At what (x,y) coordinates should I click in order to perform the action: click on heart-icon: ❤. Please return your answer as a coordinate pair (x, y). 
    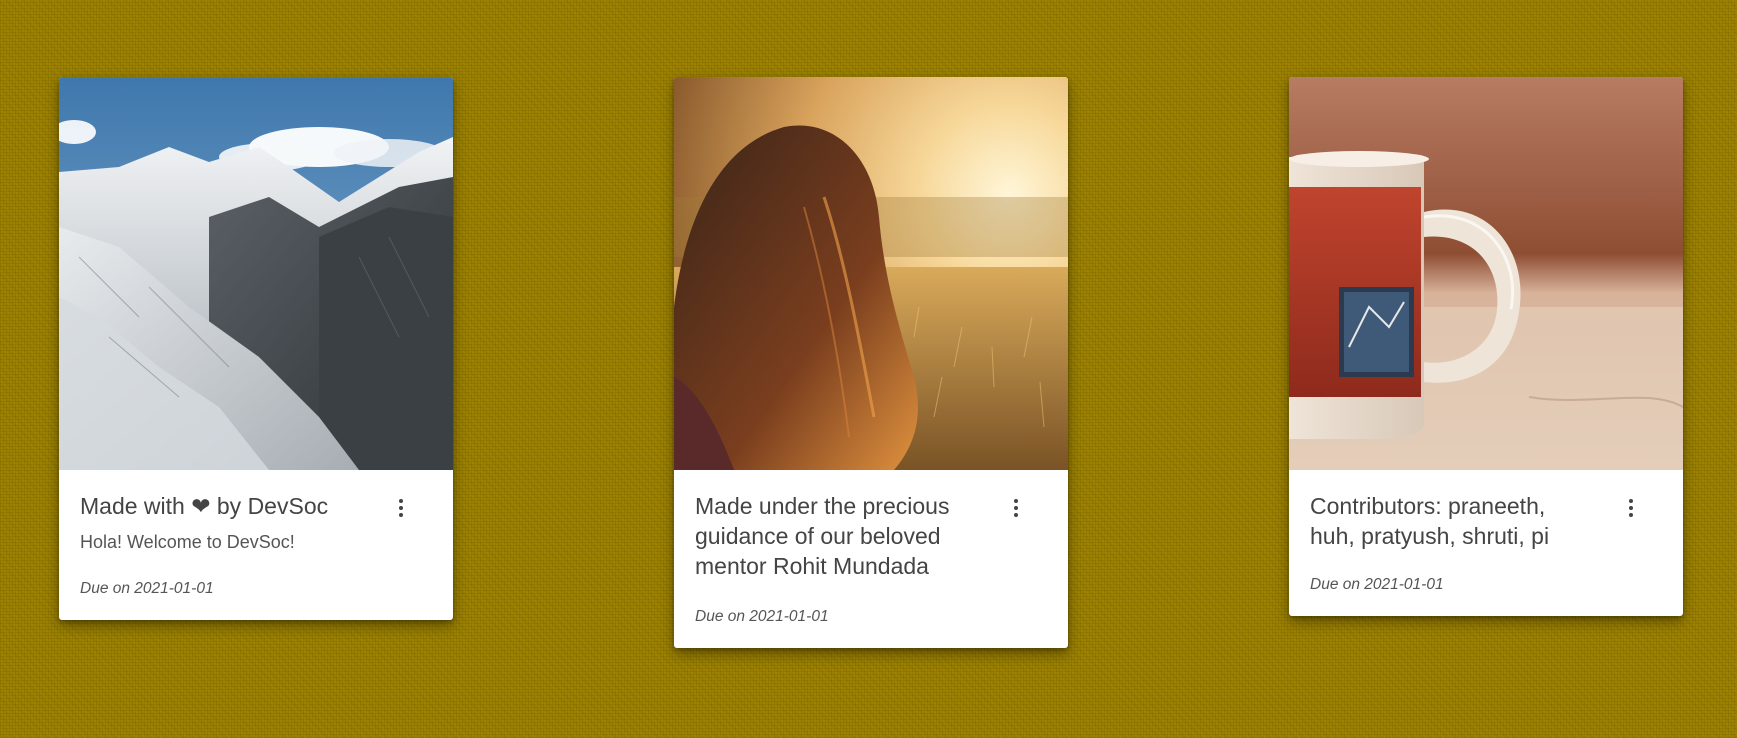
    Looking at the image, I should click on (201, 506).